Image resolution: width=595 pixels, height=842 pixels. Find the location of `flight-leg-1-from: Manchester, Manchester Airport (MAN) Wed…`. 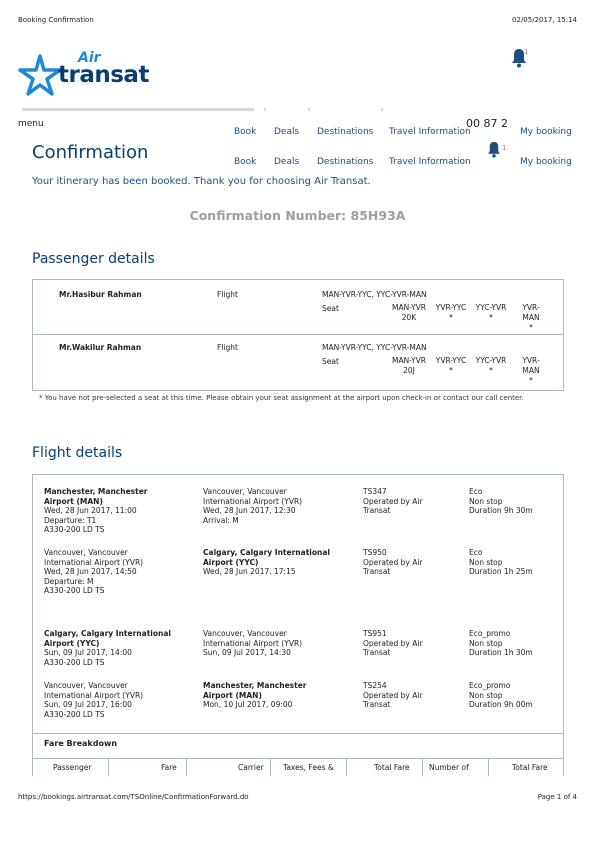

flight-leg-1-from: Manchester, Manchester Airport (MAN) Wed… is located at coordinates (96, 510).